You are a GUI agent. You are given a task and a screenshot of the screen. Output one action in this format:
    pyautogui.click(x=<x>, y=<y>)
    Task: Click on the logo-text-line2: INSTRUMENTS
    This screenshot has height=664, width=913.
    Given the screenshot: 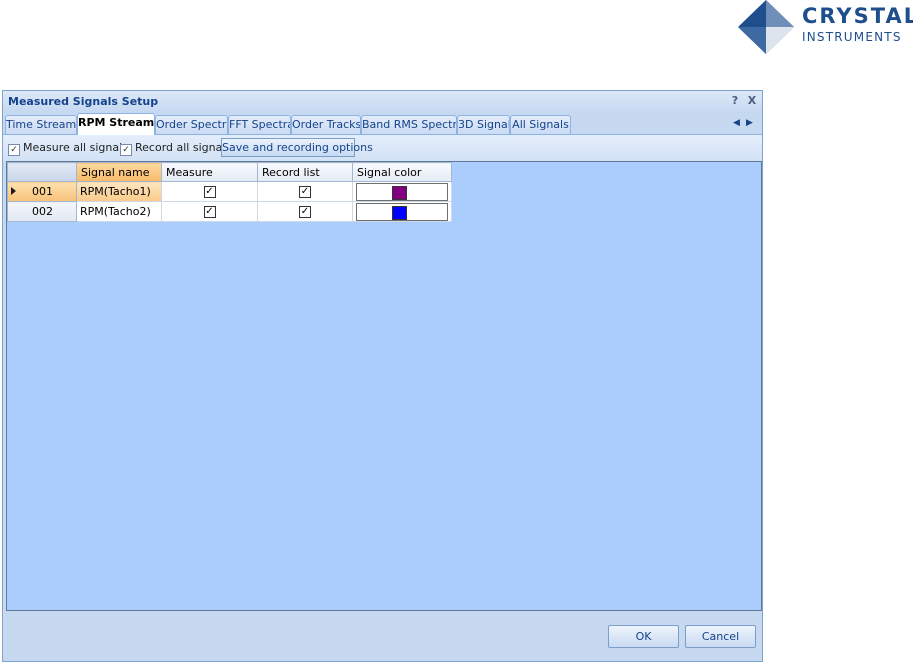 What is the action you would take?
    pyautogui.click(x=852, y=37)
    